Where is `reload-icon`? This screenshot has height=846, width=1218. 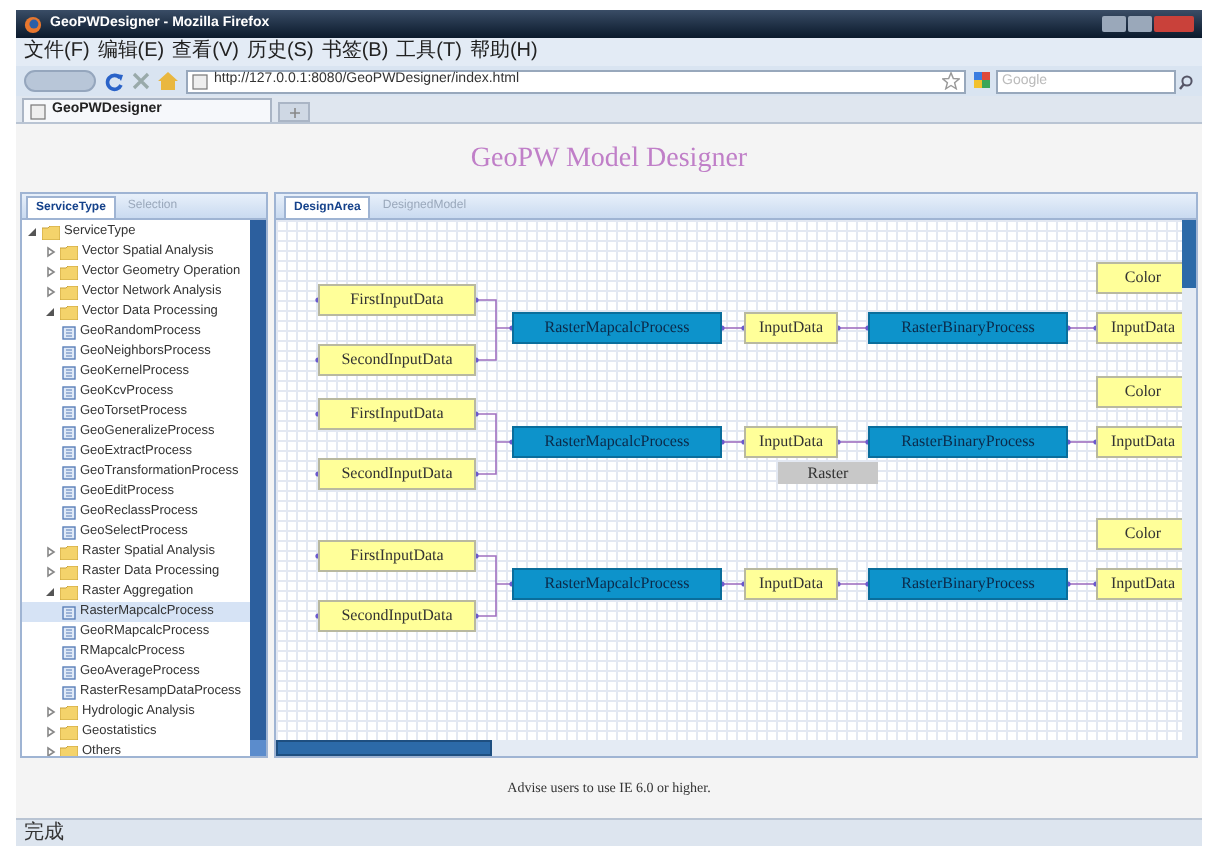 reload-icon is located at coordinates (114, 81).